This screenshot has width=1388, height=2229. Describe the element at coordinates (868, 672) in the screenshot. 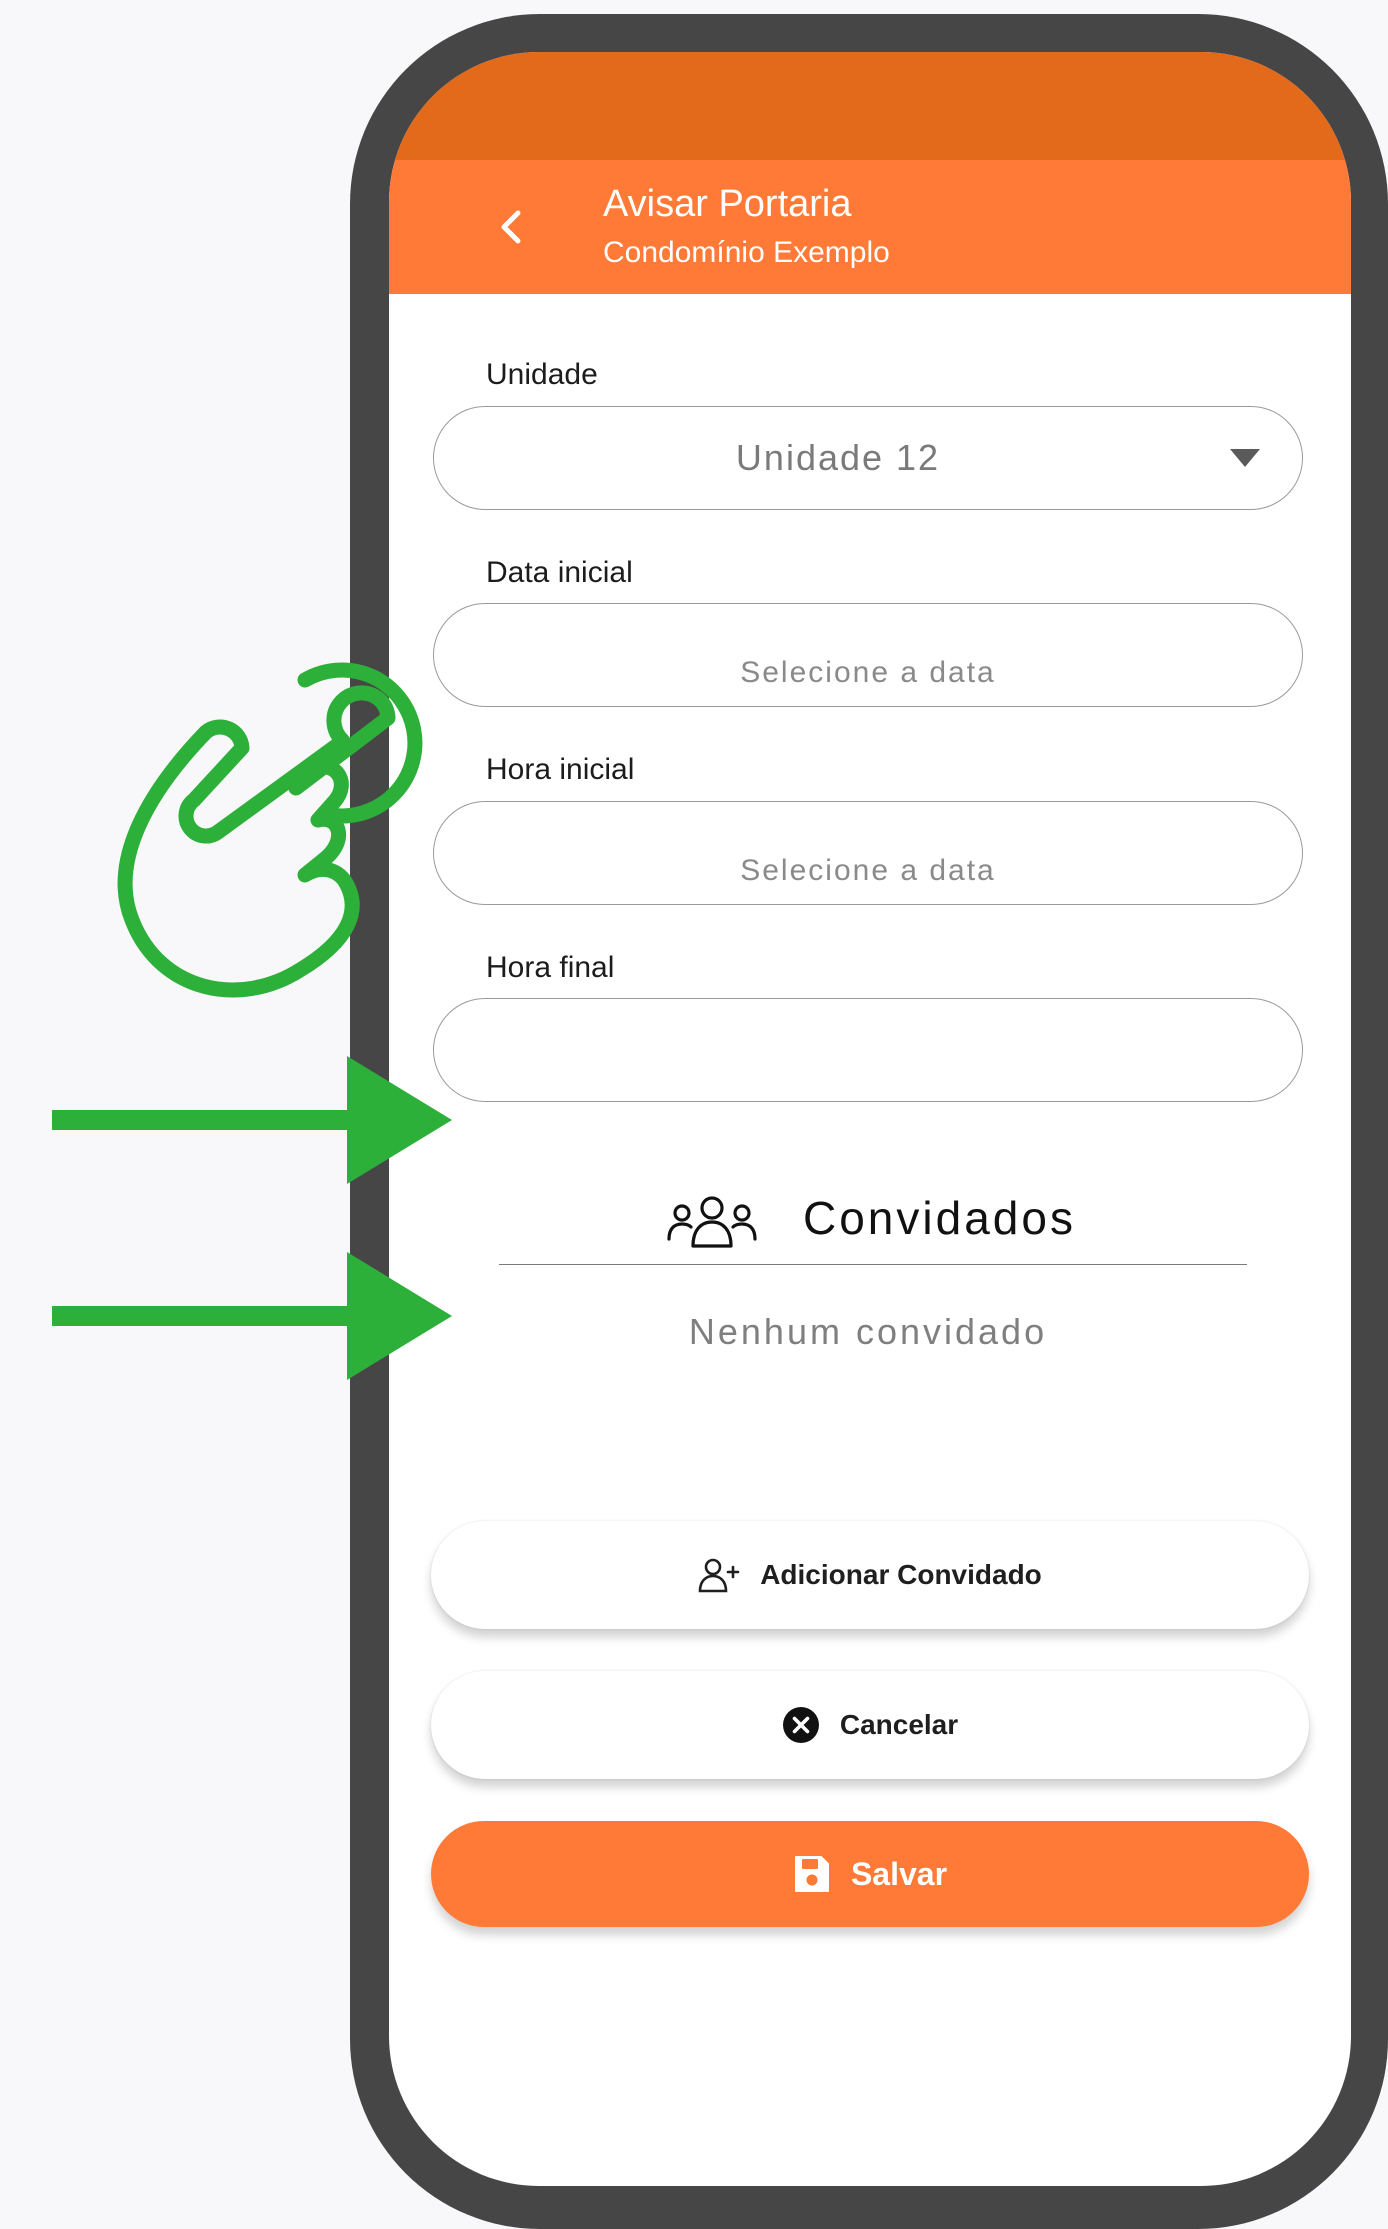

I see `start-date-placeholder: Selecione a data` at that location.